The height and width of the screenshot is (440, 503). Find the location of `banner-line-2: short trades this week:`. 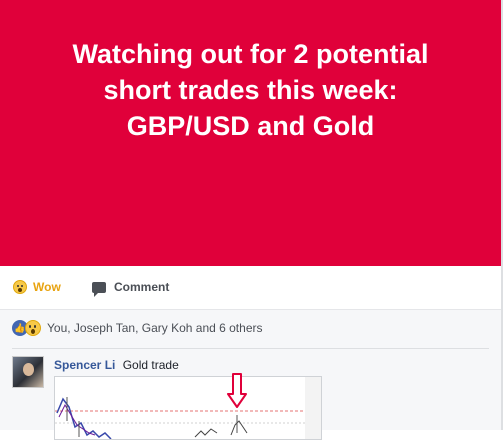

banner-line-2: short trades this week: is located at coordinates (250, 90).